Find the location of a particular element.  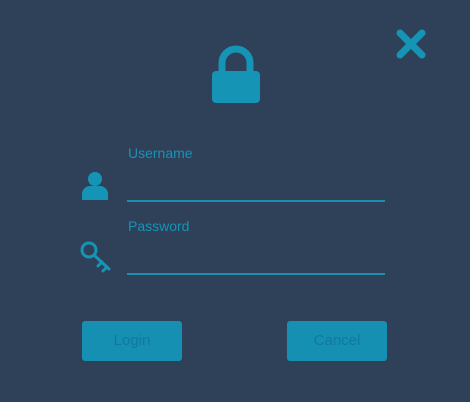

login-button: Login is located at coordinates (132, 341).